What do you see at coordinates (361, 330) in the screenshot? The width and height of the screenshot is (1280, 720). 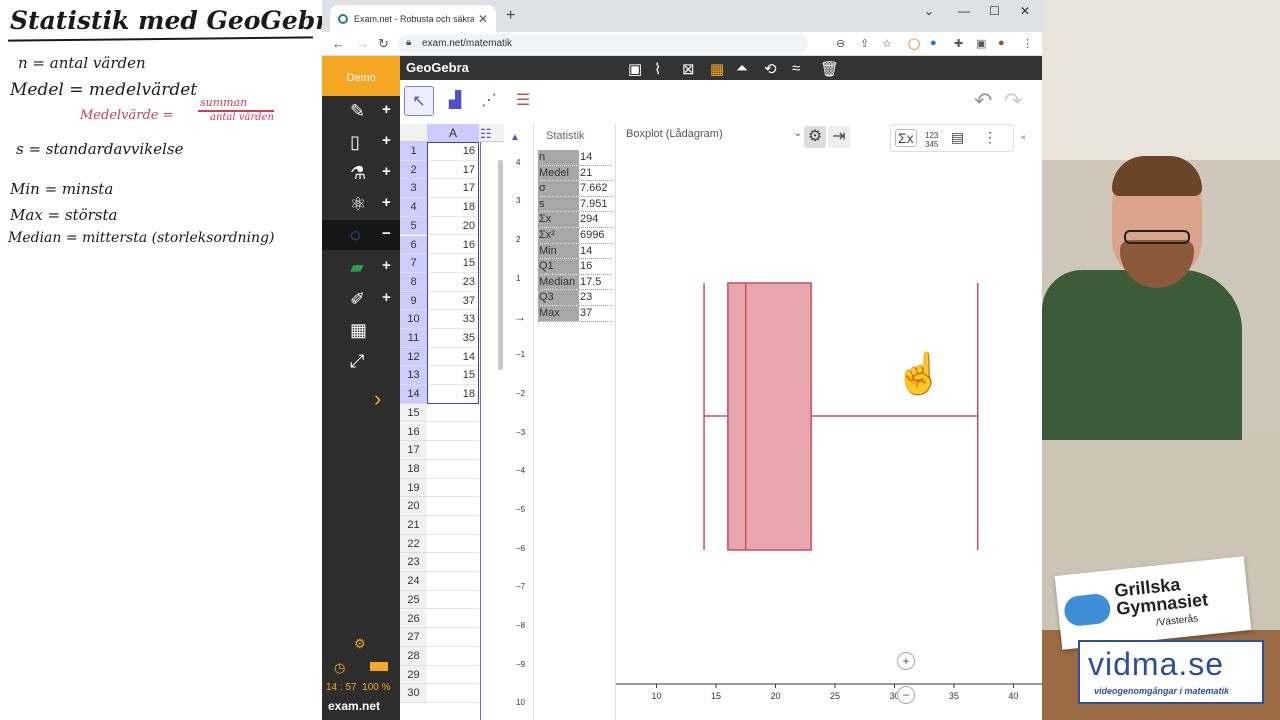 I see `sidebar-item-calculator: ▦` at bounding box center [361, 330].